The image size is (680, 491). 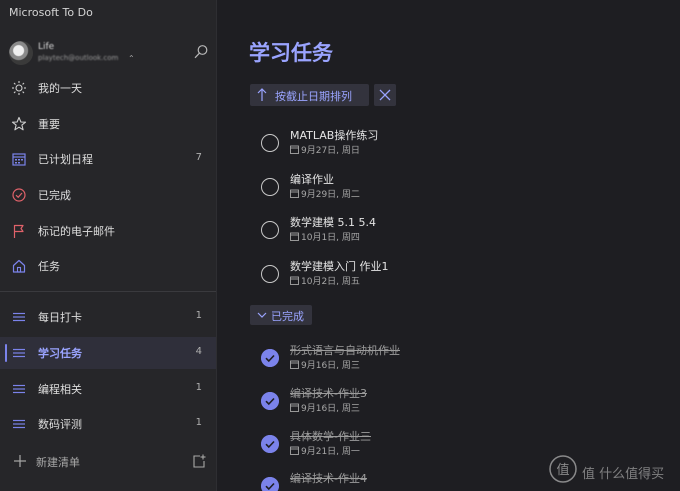 I want to click on active-indicator, so click(x=6, y=353).